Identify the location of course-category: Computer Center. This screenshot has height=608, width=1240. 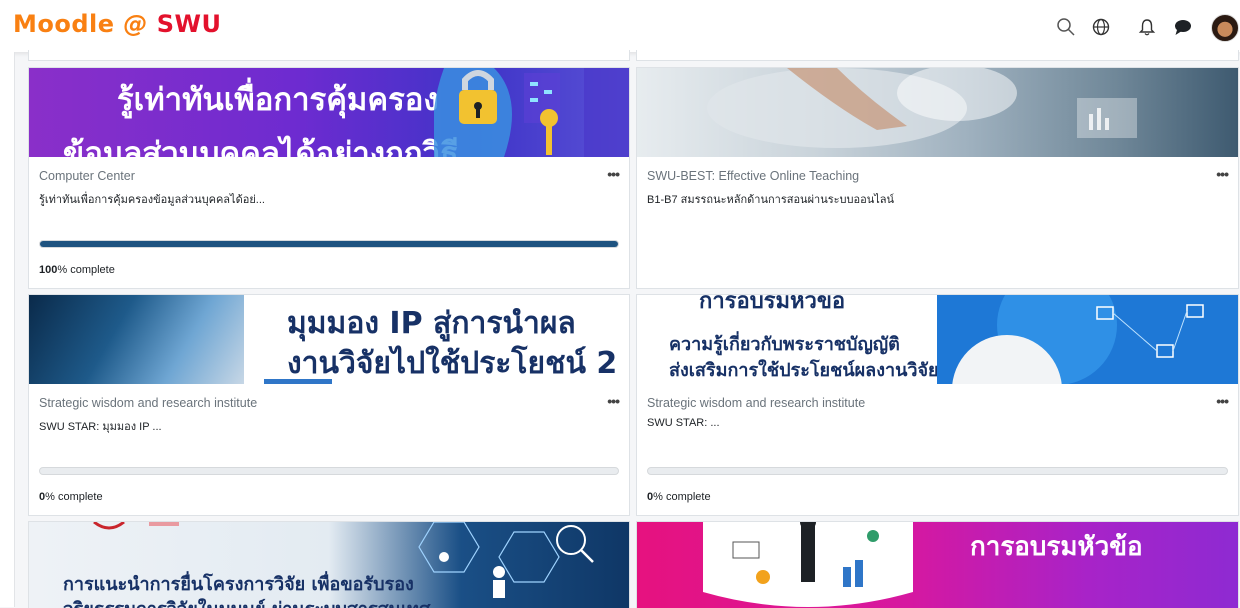
(87, 176).